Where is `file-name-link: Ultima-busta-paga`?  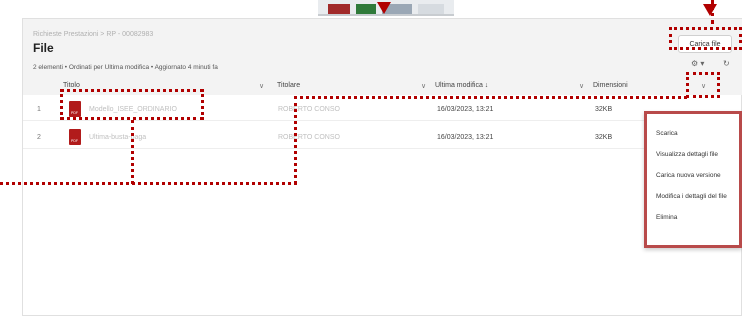 file-name-link: Ultima-busta-paga is located at coordinates (117, 137).